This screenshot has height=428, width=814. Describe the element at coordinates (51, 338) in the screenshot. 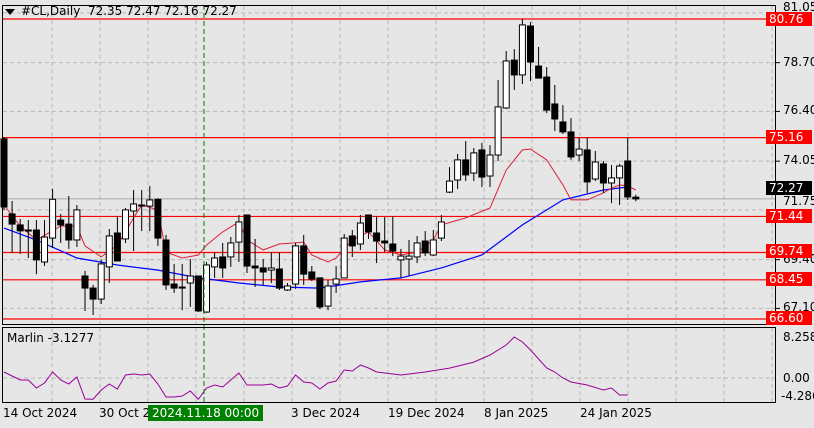

I see `oscillator-title: Marlin -3.1277` at that location.